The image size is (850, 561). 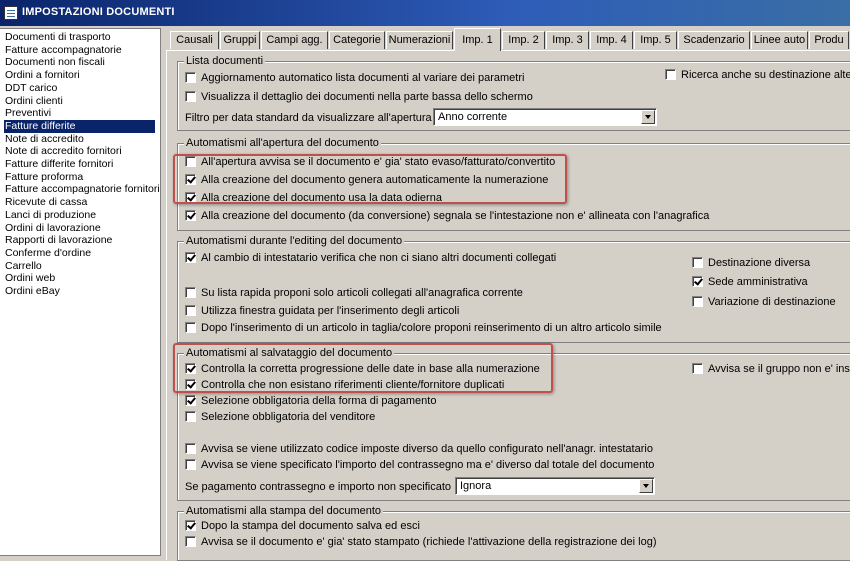 What do you see at coordinates (11, 13) in the screenshot?
I see `app-icon` at bounding box center [11, 13].